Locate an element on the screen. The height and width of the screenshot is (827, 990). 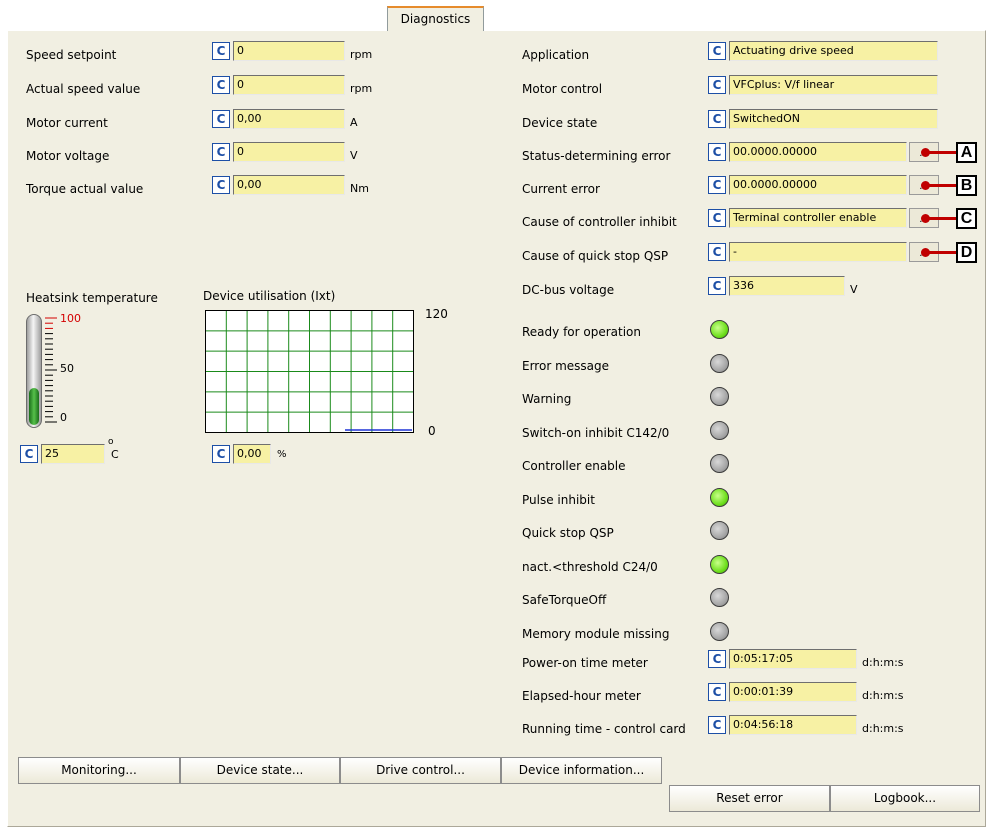
thermometer-scale is located at coordinates (51, 370).